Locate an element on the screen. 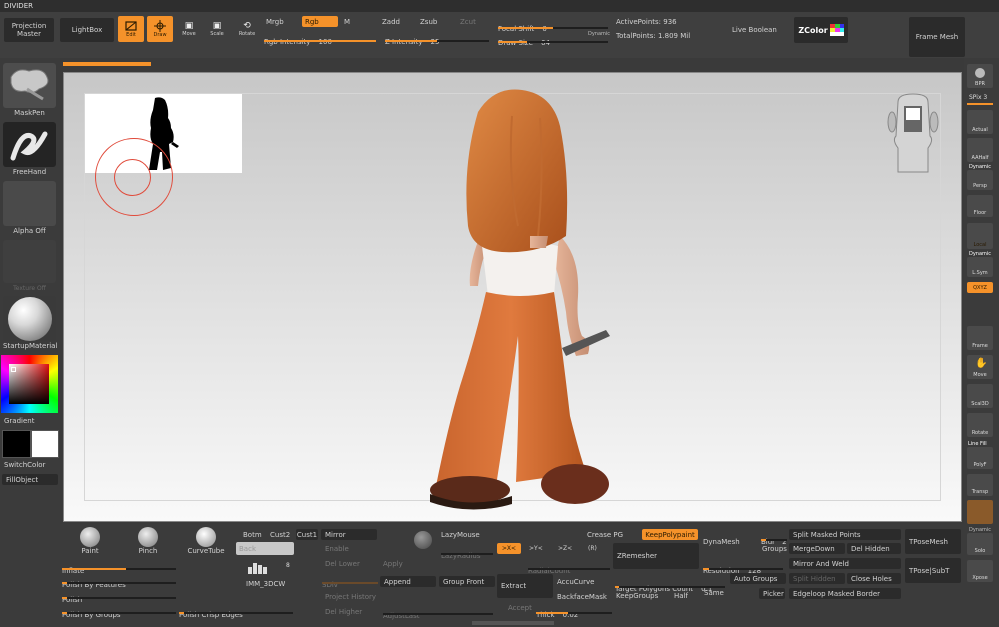 The image size is (999, 627). frame-mesh-button: Frame Mesh is located at coordinates (937, 37).